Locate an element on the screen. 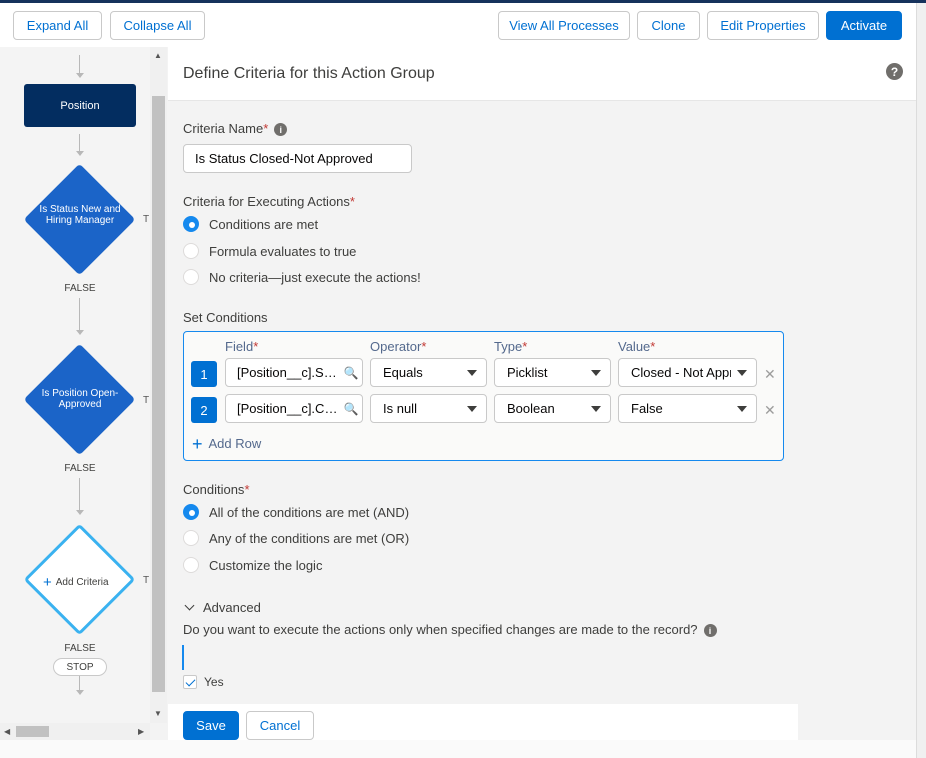 This screenshot has width=926, height=758. row-number: 2 is located at coordinates (204, 410).